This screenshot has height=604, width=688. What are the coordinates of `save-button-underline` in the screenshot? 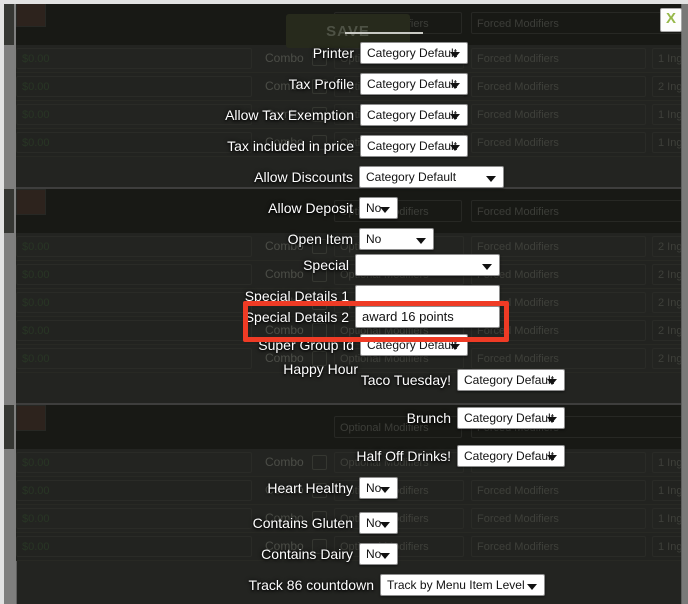 It's located at (384, 33).